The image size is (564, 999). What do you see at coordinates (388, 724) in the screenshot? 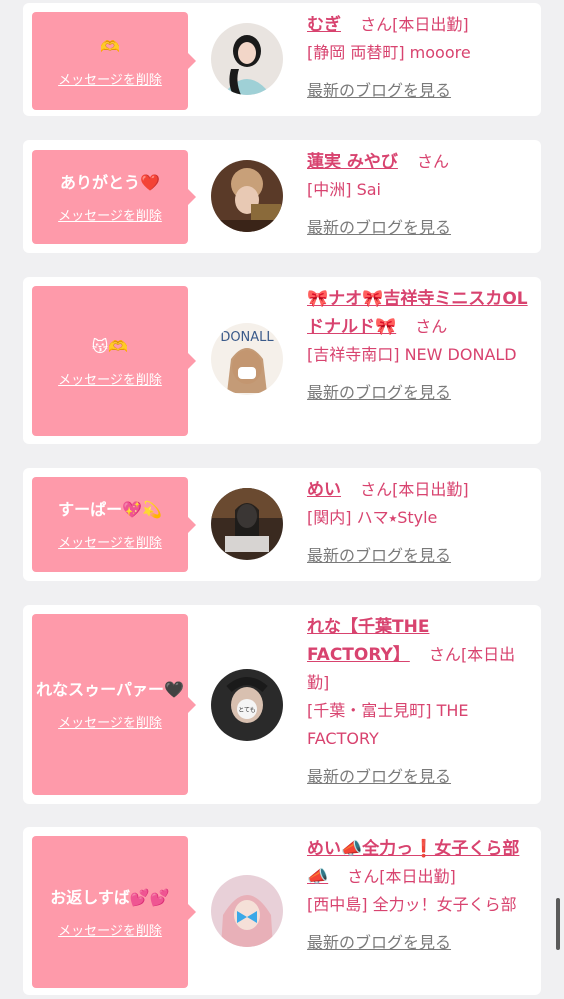
I see `shop-name: [千葉・富士見町] THE FACTORY` at bounding box center [388, 724].